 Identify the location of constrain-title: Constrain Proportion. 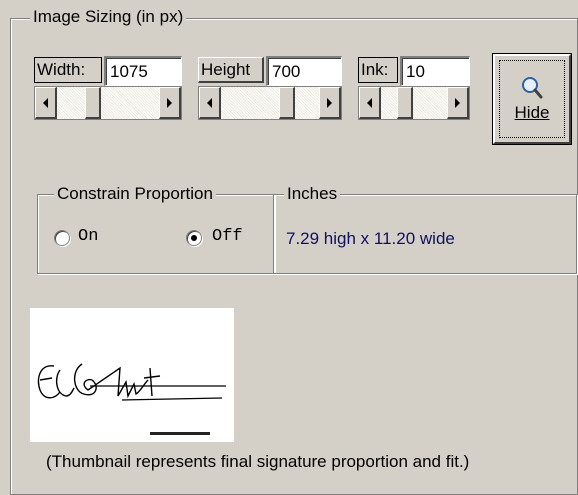
(135, 194).